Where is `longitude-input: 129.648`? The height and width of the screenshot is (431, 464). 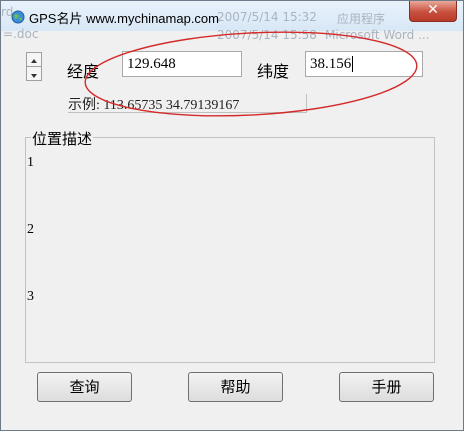
longitude-input: 129.648 is located at coordinates (182, 64).